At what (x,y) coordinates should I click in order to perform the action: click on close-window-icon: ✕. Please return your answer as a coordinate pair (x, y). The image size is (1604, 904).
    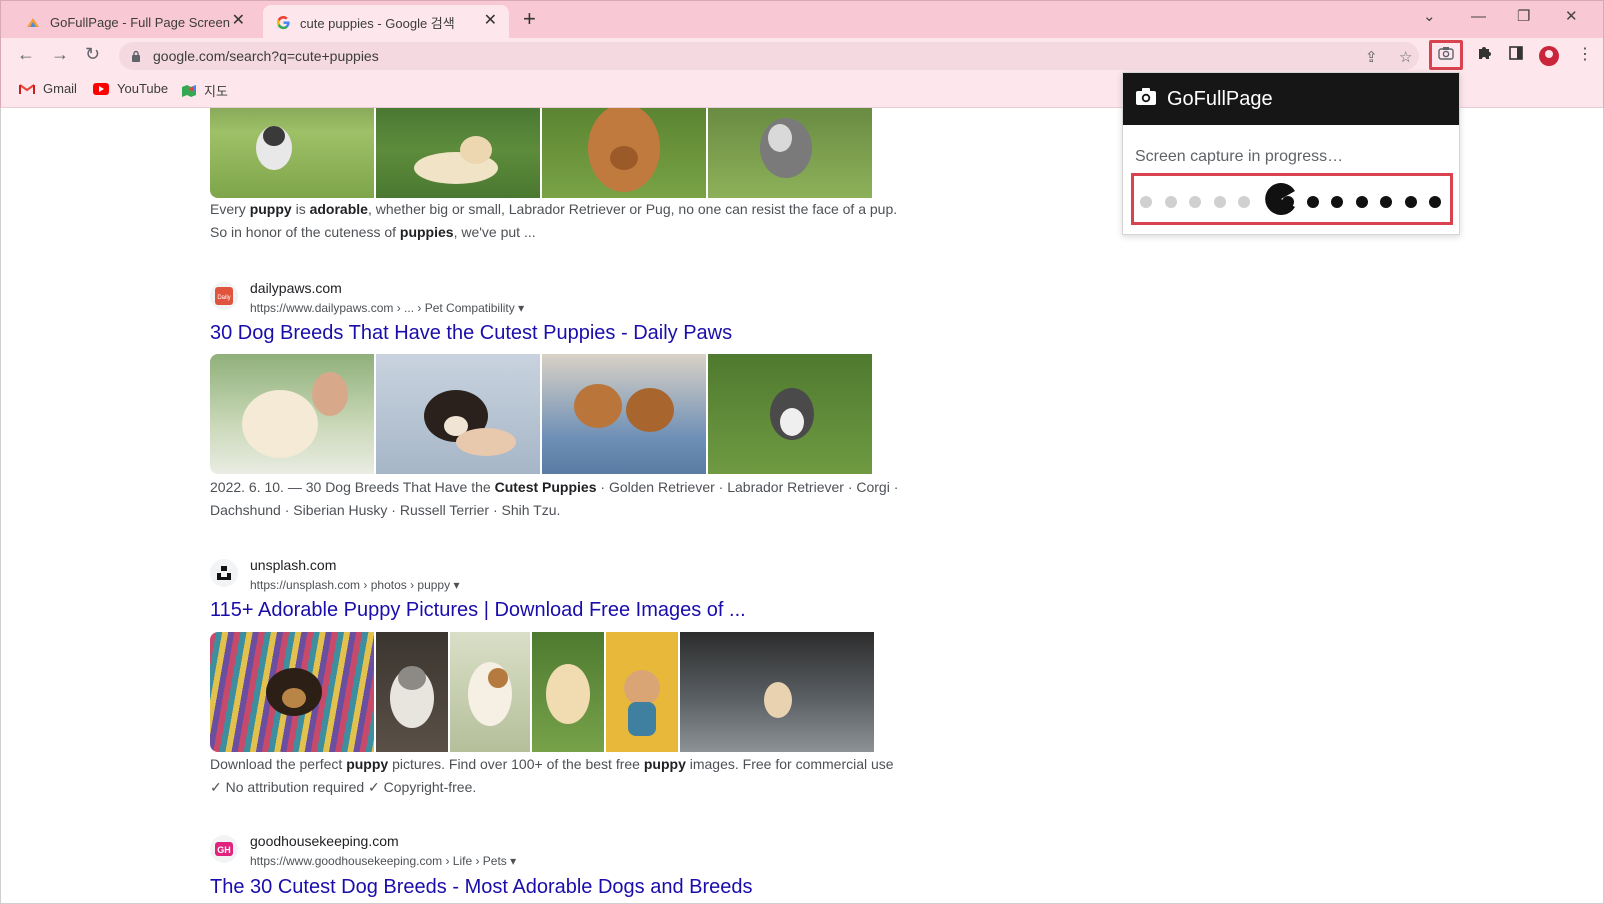
    Looking at the image, I should click on (1571, 17).